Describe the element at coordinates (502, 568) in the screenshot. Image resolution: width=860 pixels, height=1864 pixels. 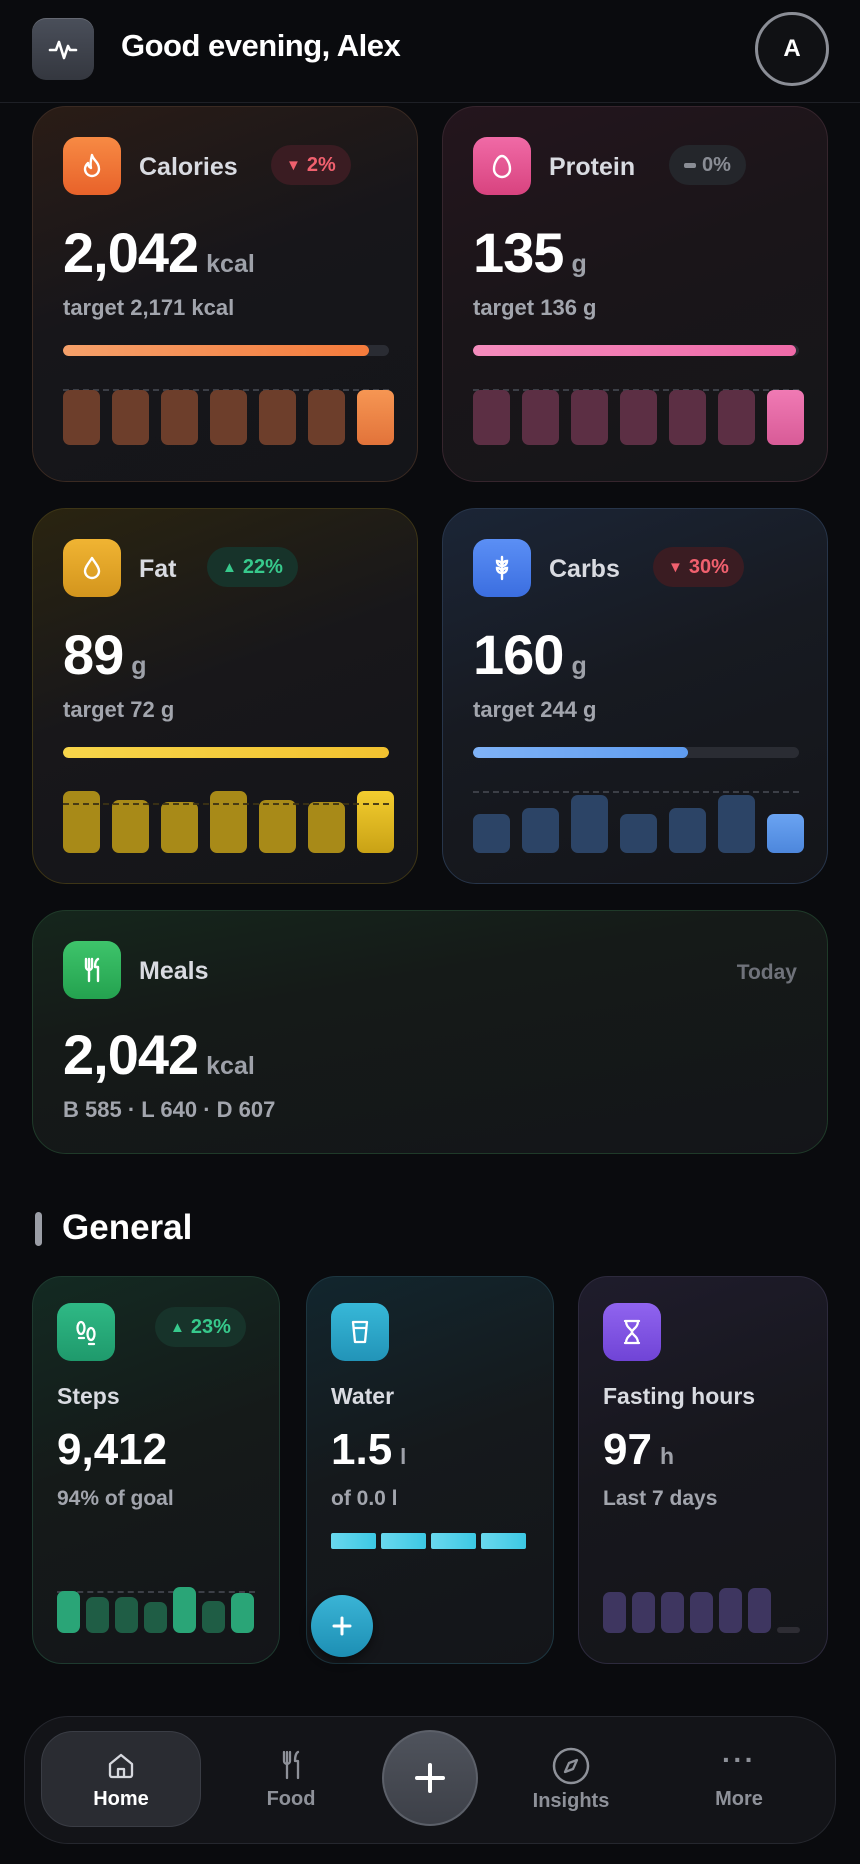
I see `wheat-icon` at that location.